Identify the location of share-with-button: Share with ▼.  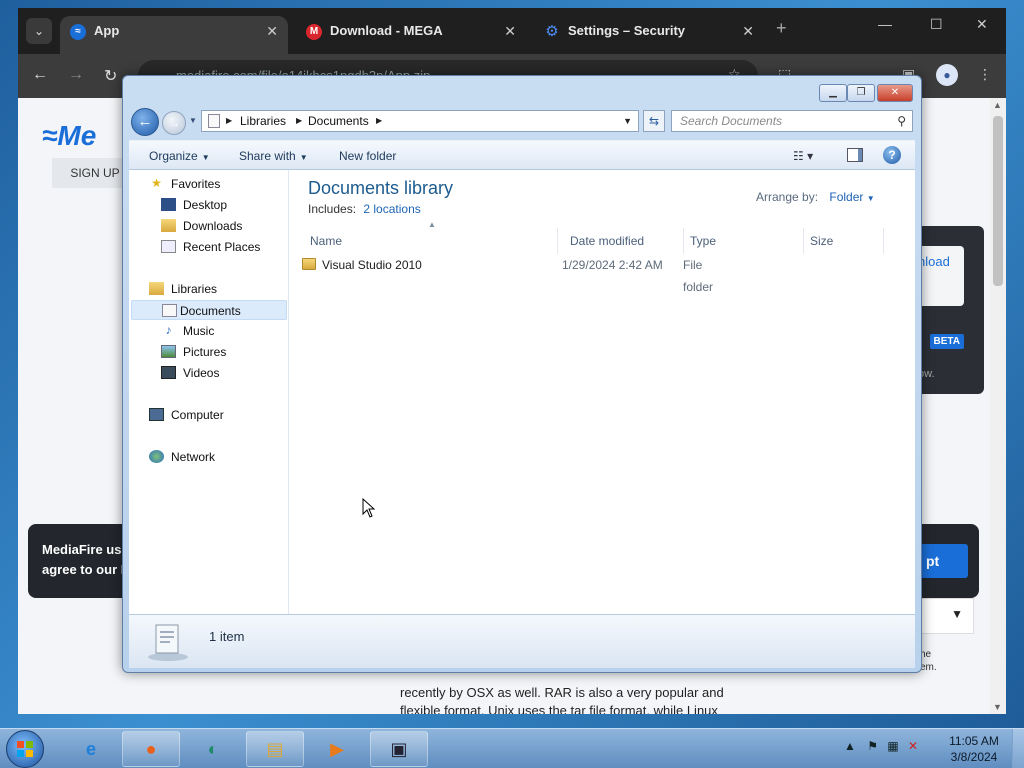
(273, 156).